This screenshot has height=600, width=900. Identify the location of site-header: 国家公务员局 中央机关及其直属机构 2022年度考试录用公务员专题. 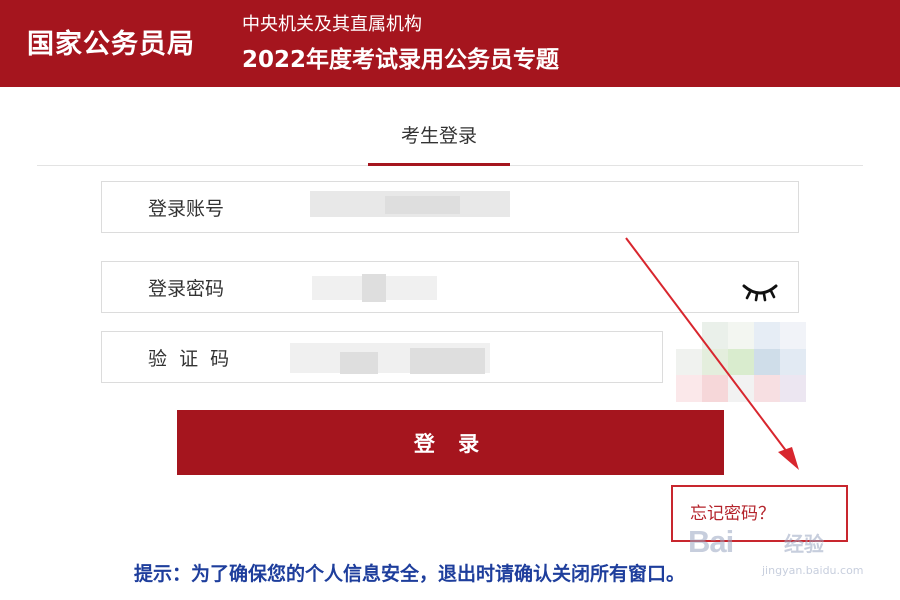
(450, 43).